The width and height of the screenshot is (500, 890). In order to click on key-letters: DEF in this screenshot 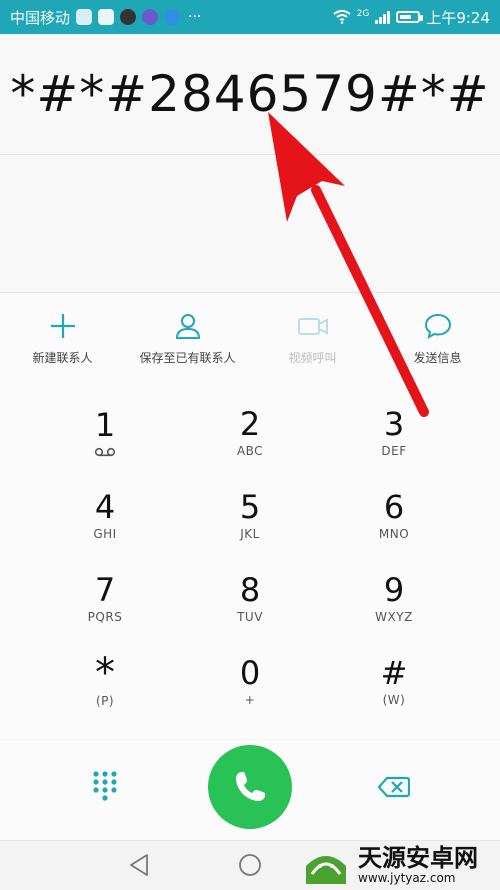, I will do `click(394, 451)`.